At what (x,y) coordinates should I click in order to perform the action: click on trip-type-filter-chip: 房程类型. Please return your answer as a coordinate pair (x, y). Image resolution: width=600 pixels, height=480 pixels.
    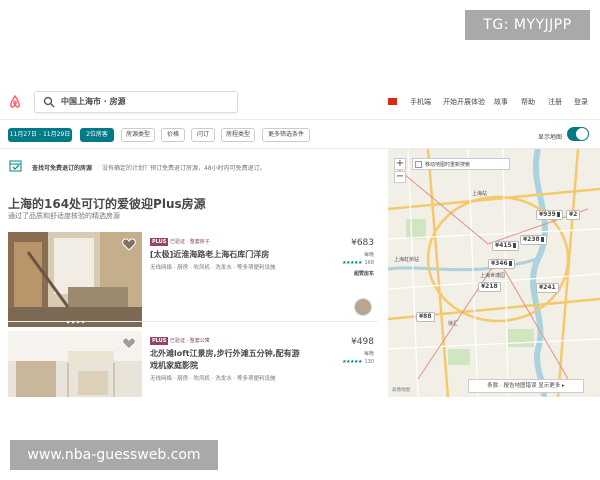
    Looking at the image, I should click on (238, 135).